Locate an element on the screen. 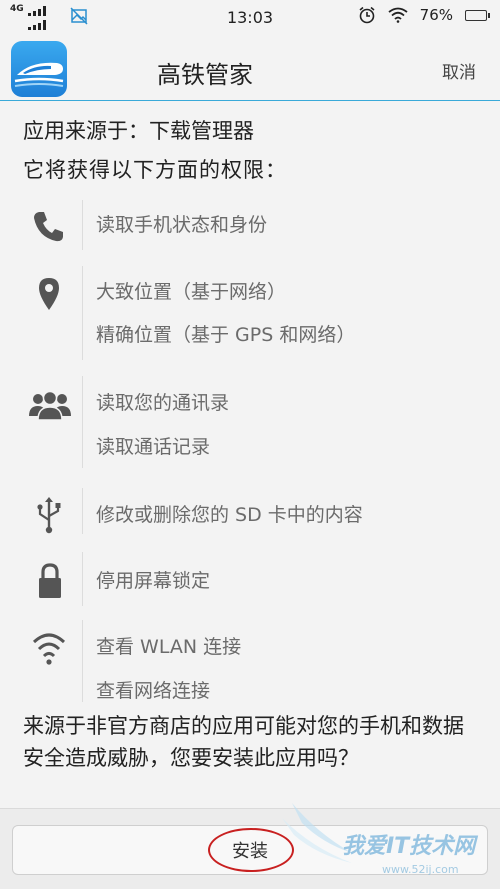 This screenshot has width=500, height=889. app-name: 高铁管家 is located at coordinates (205, 75).